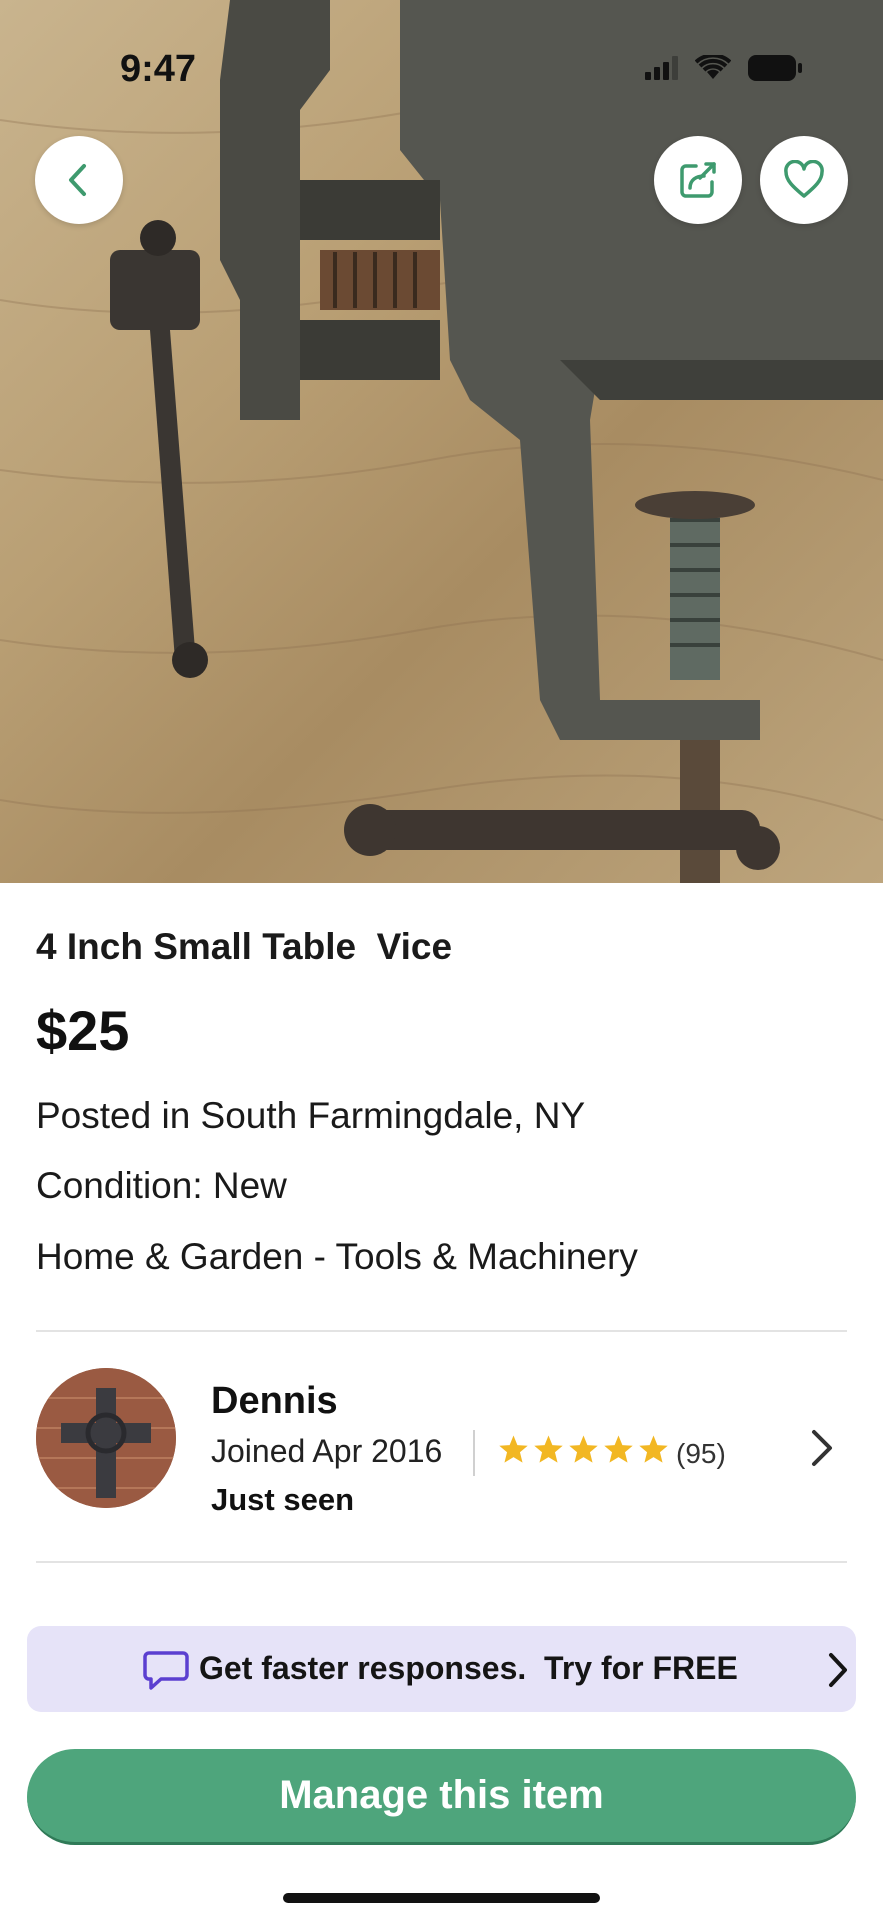  Describe the element at coordinates (83, 1030) in the screenshot. I see `listing-price: $25` at that location.